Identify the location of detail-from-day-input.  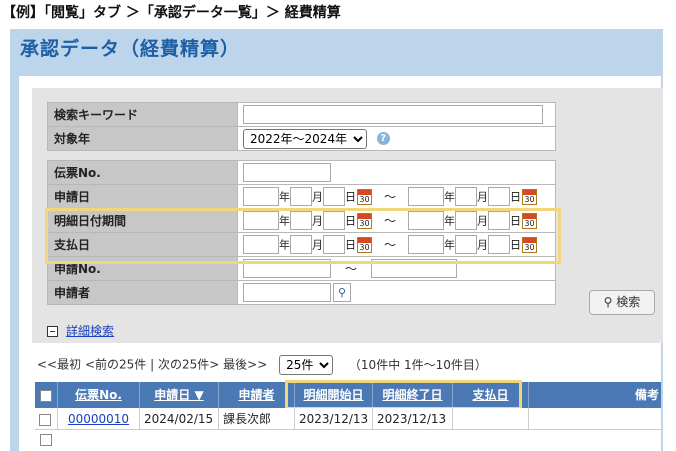
(334, 220).